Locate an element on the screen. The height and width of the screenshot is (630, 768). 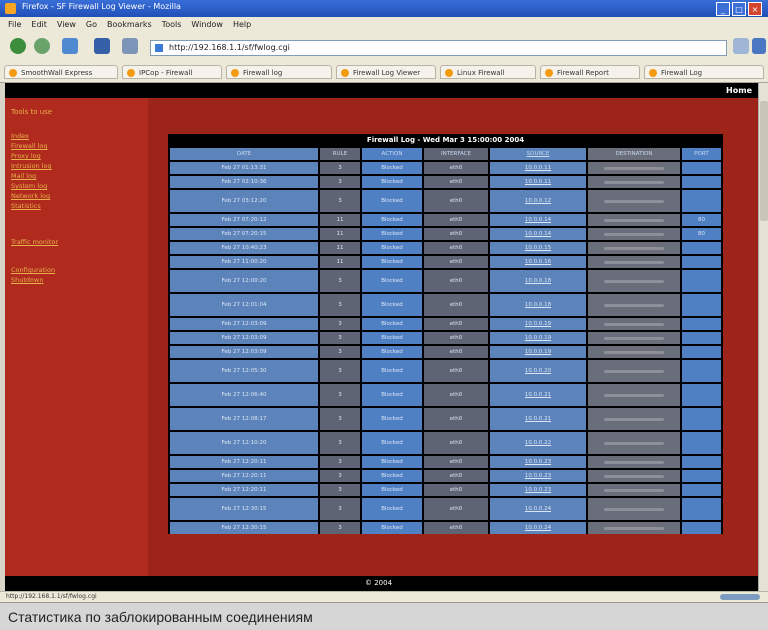
column-header-source: SOURCE is located at coordinates (538, 154).